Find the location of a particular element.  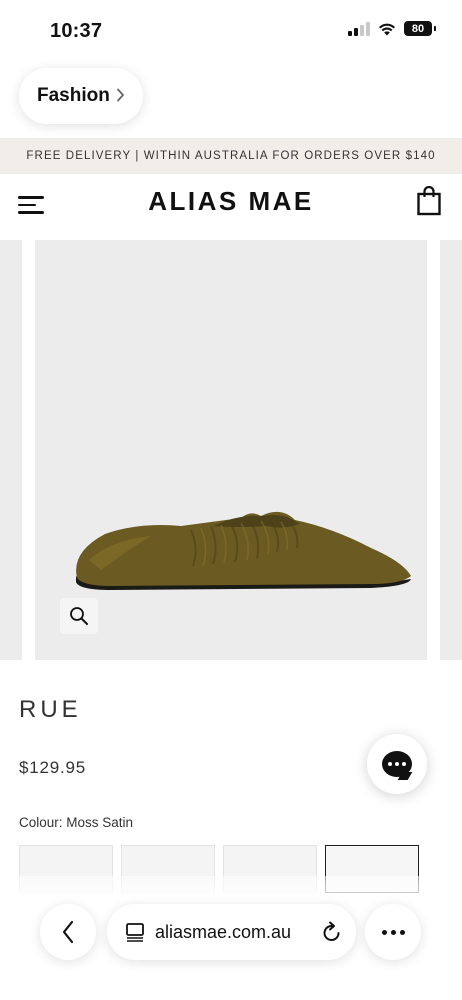

product-title: RUE is located at coordinates (50, 709).